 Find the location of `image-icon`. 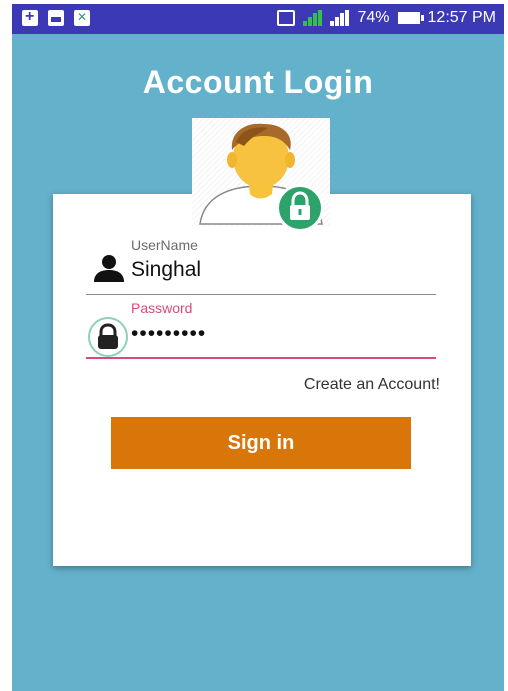

image-icon is located at coordinates (56, 18).